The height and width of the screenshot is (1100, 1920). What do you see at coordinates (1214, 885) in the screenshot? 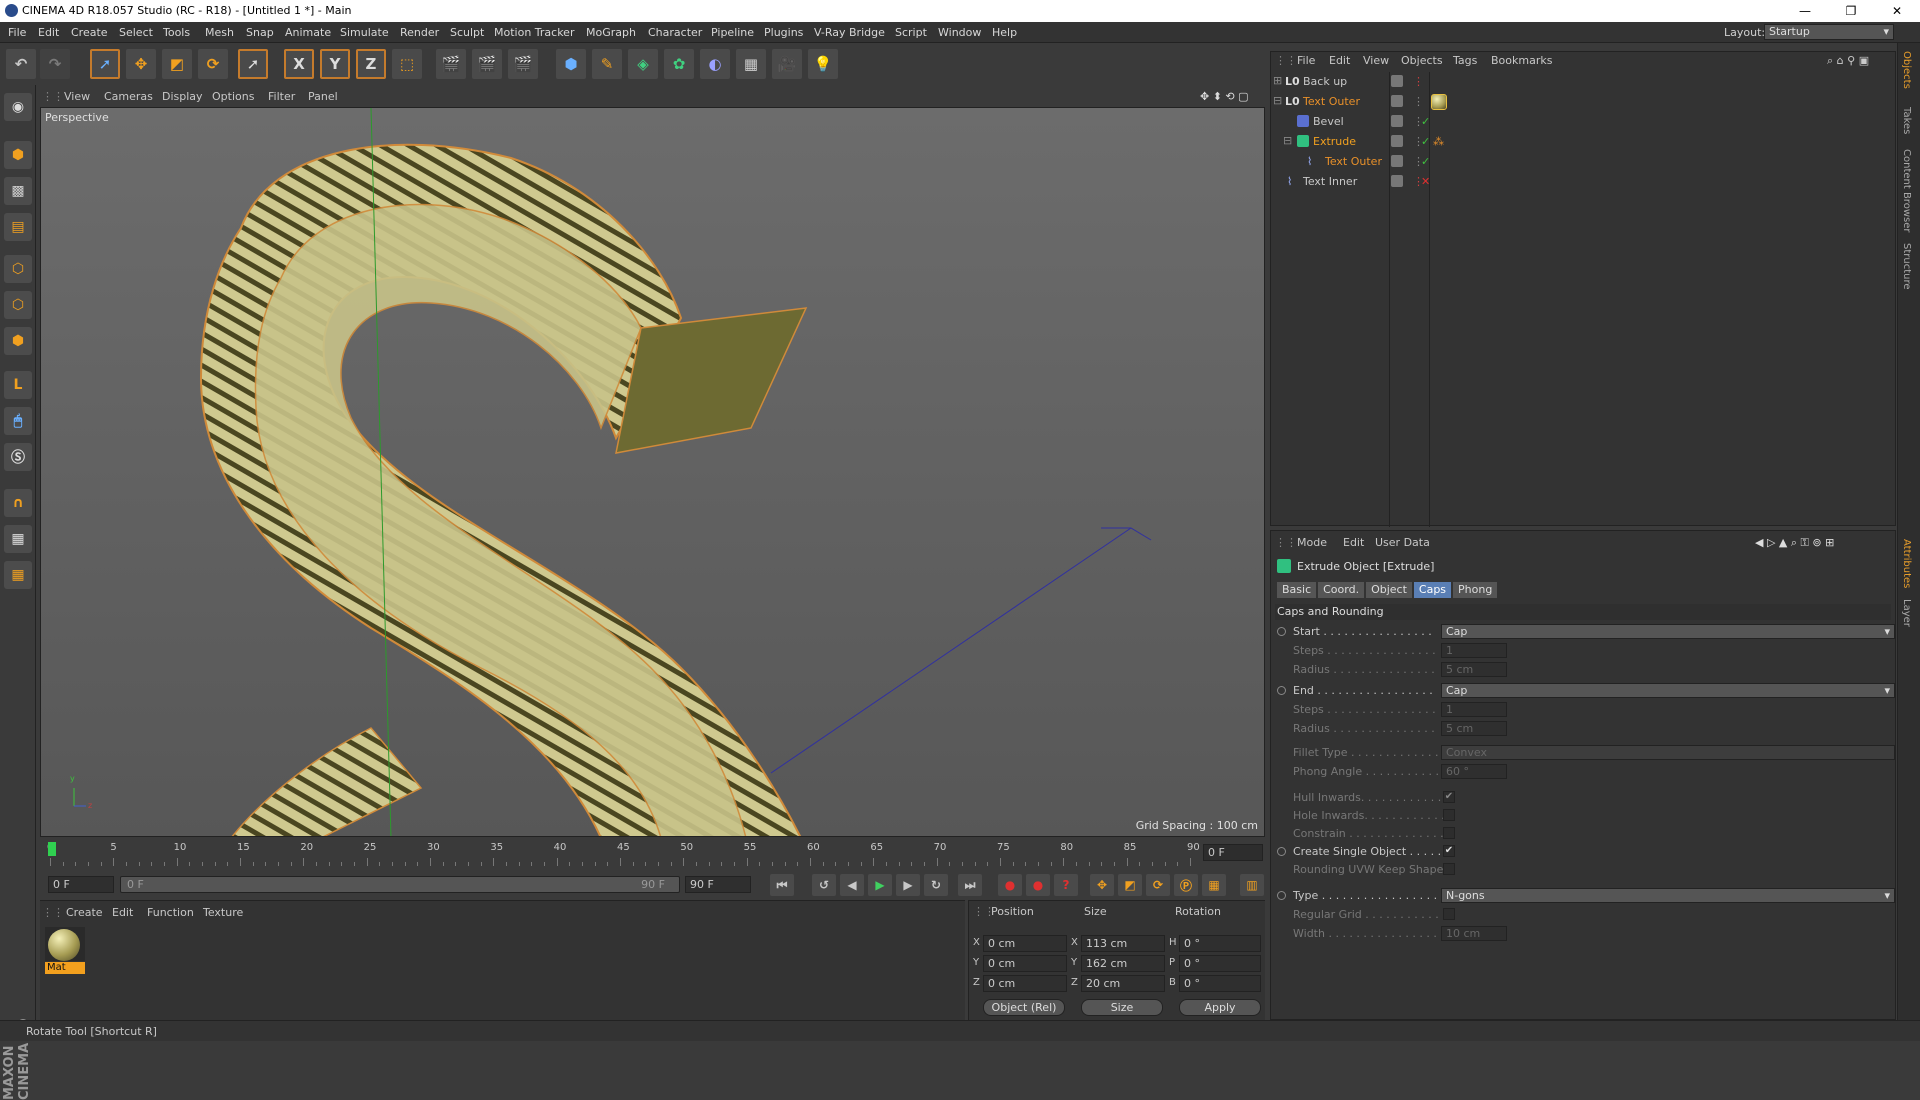
I see `key-pla-button: ▦` at bounding box center [1214, 885].